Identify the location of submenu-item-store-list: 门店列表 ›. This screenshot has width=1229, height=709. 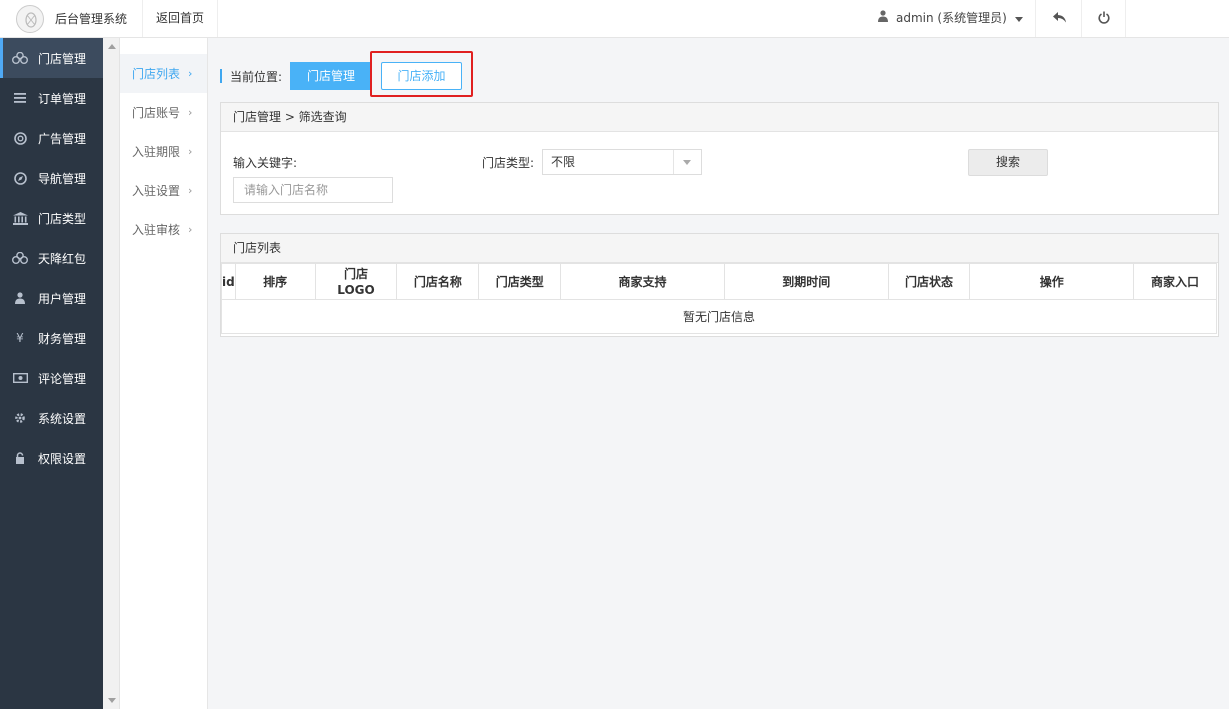
(163, 73).